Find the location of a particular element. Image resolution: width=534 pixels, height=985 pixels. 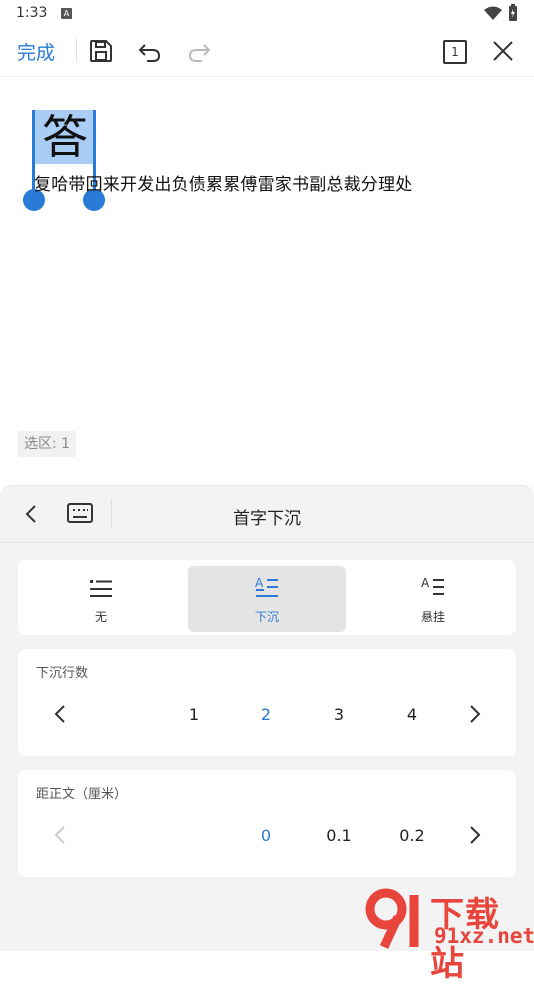

distance-option-0: 0 is located at coordinates (266, 835).